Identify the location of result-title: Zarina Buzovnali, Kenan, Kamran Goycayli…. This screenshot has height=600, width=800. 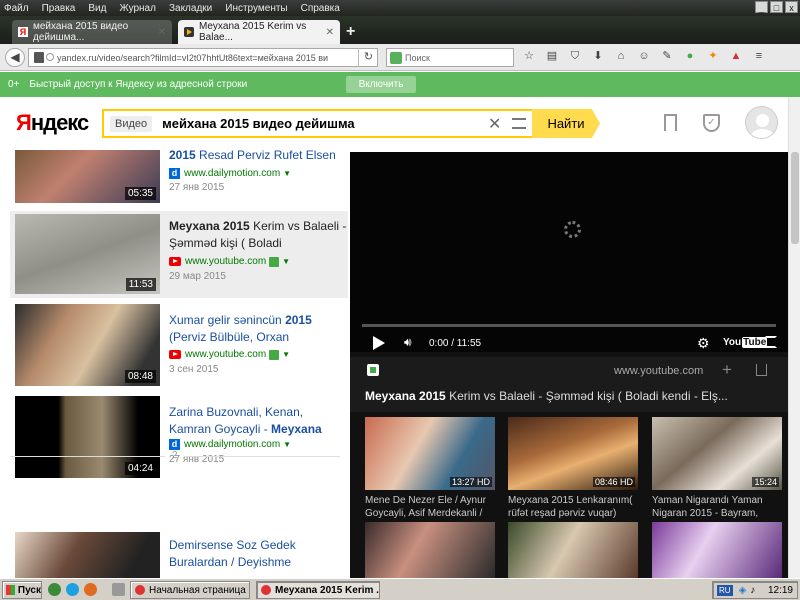
(258, 421).